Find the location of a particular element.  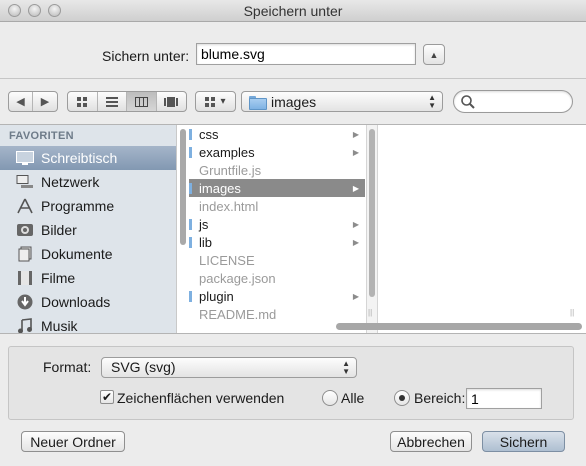

checkmark-icon: ✔ is located at coordinates (107, 397).